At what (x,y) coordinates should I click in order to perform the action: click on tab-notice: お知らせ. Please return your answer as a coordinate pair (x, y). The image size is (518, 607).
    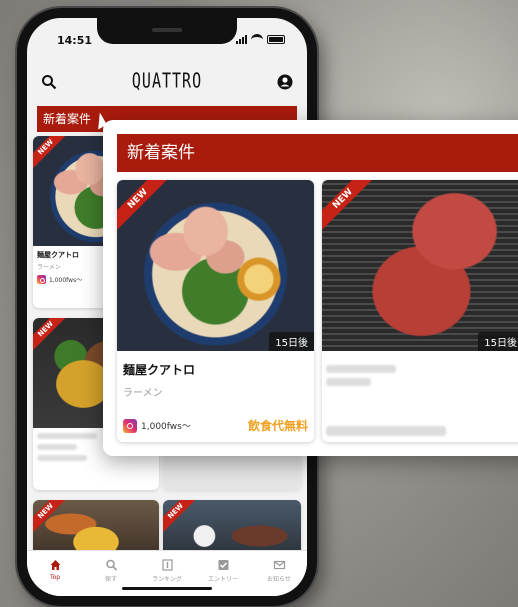
    Looking at the image, I should click on (279, 577).